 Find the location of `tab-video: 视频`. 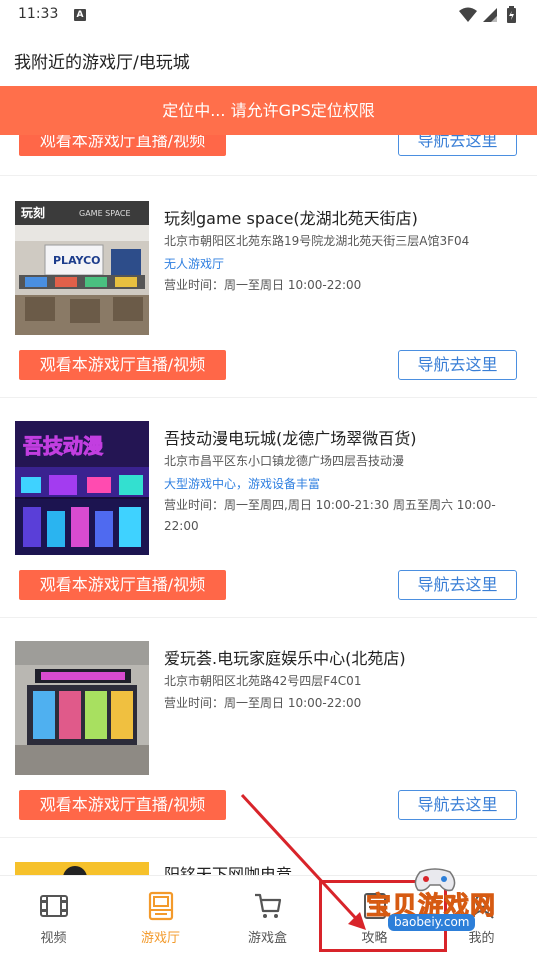

tab-video: 视频 is located at coordinates (53, 916).